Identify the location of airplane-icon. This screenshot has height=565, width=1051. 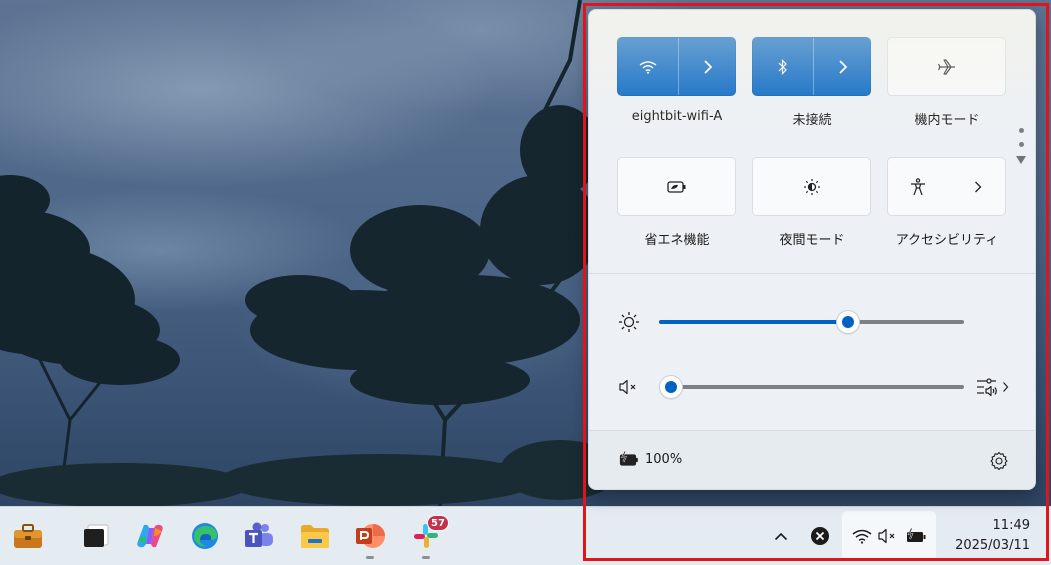
(946, 66).